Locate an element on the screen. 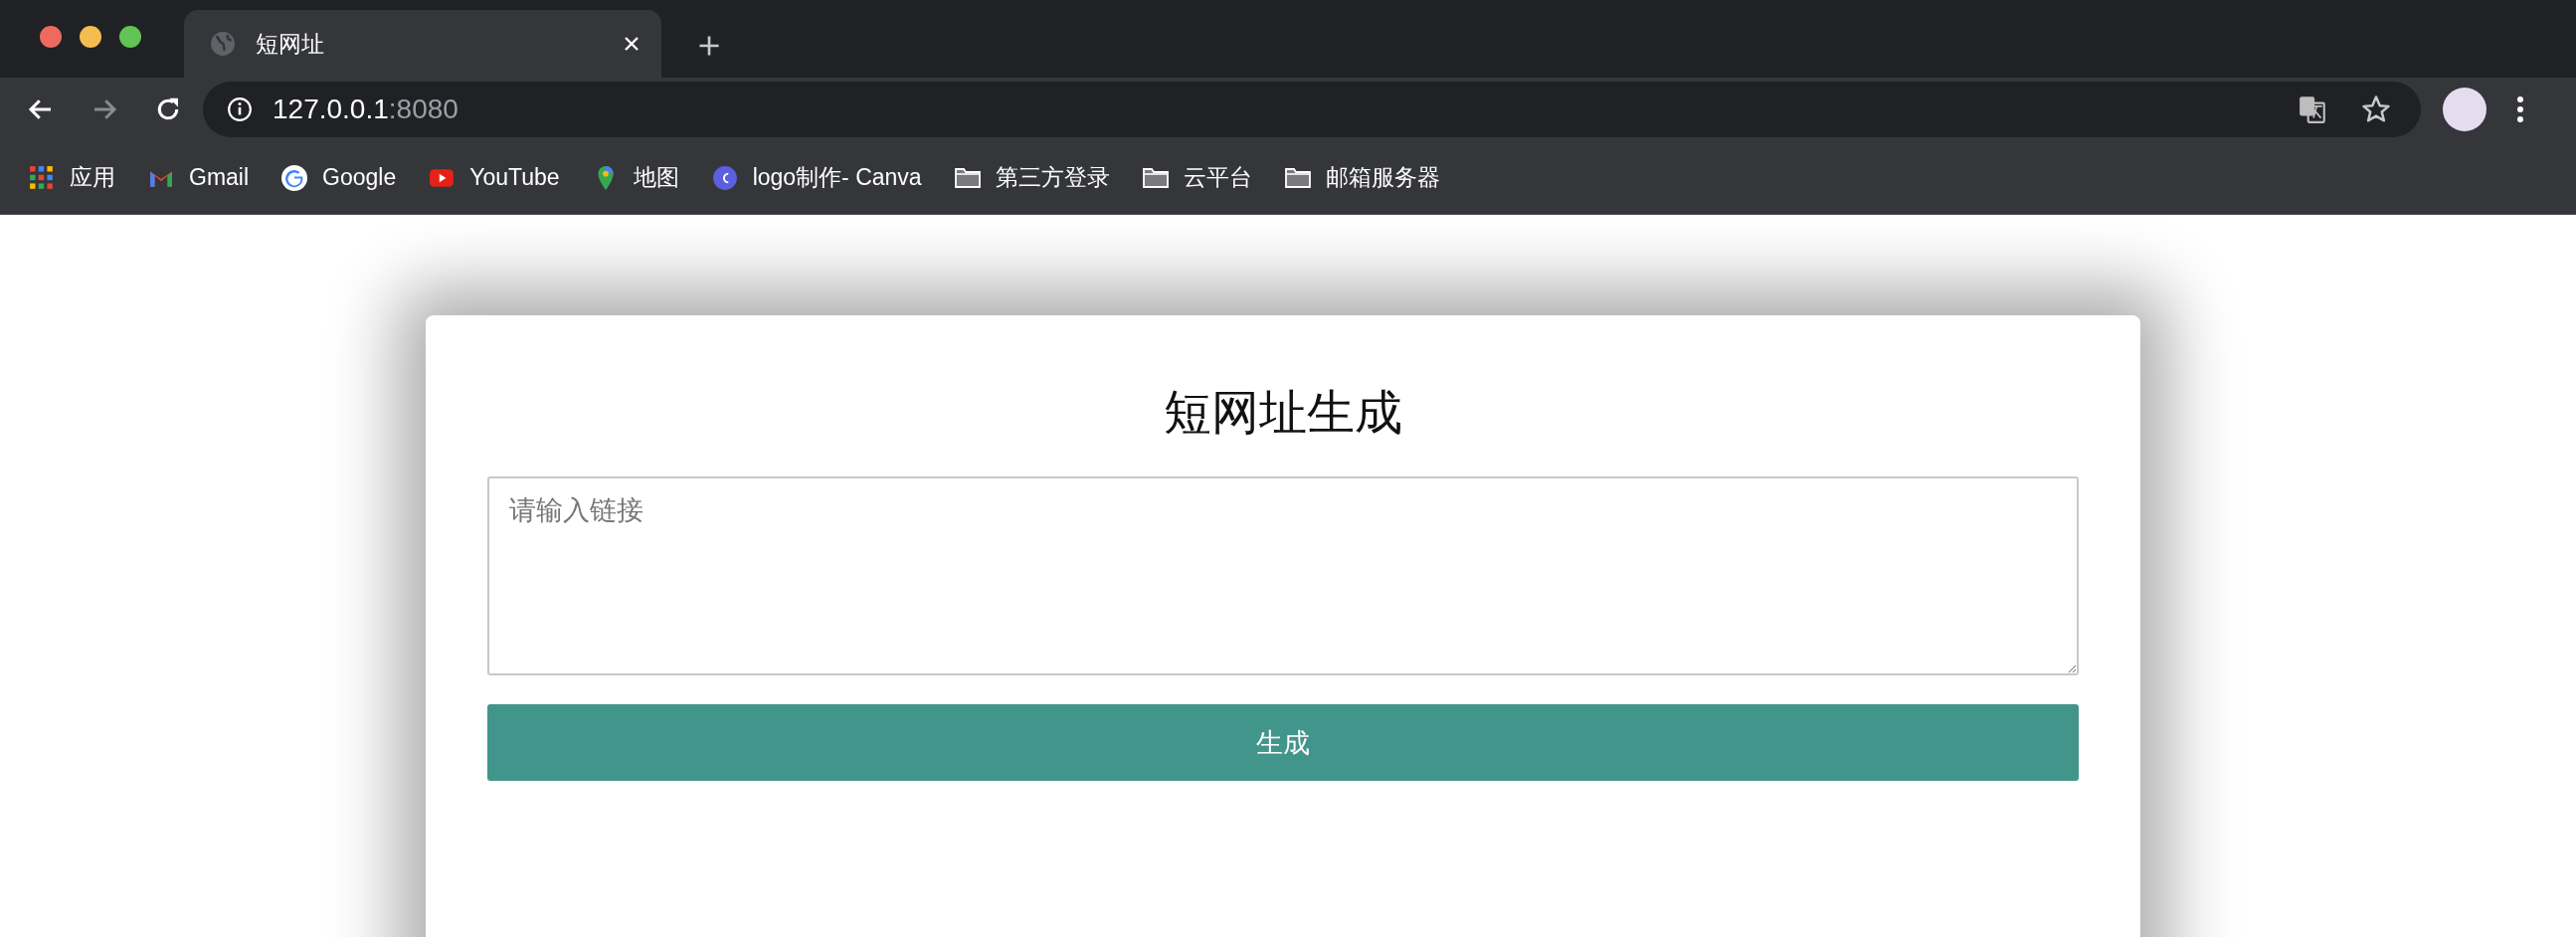  g-logo-icon is located at coordinates (294, 177).